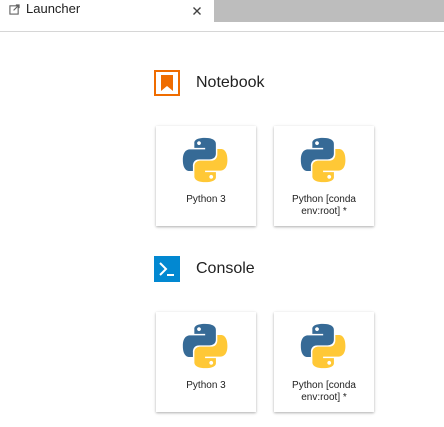 This screenshot has width=444, height=427. I want to click on console-section-header: Console, so click(284, 271).